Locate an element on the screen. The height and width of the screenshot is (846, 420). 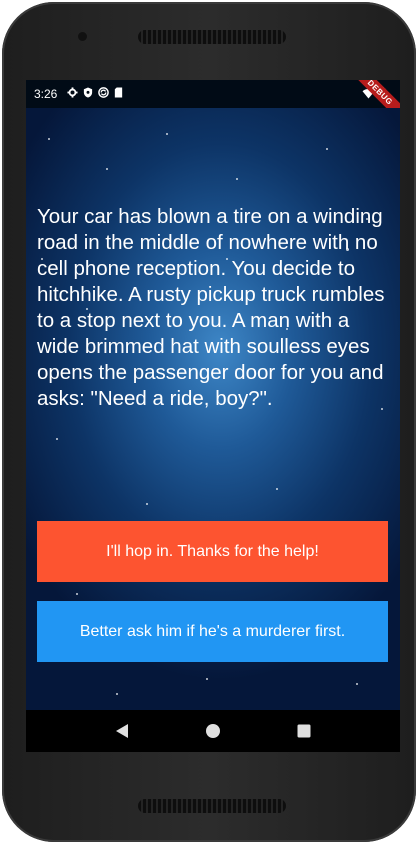
status-left-icons is located at coordinates (95, 94).